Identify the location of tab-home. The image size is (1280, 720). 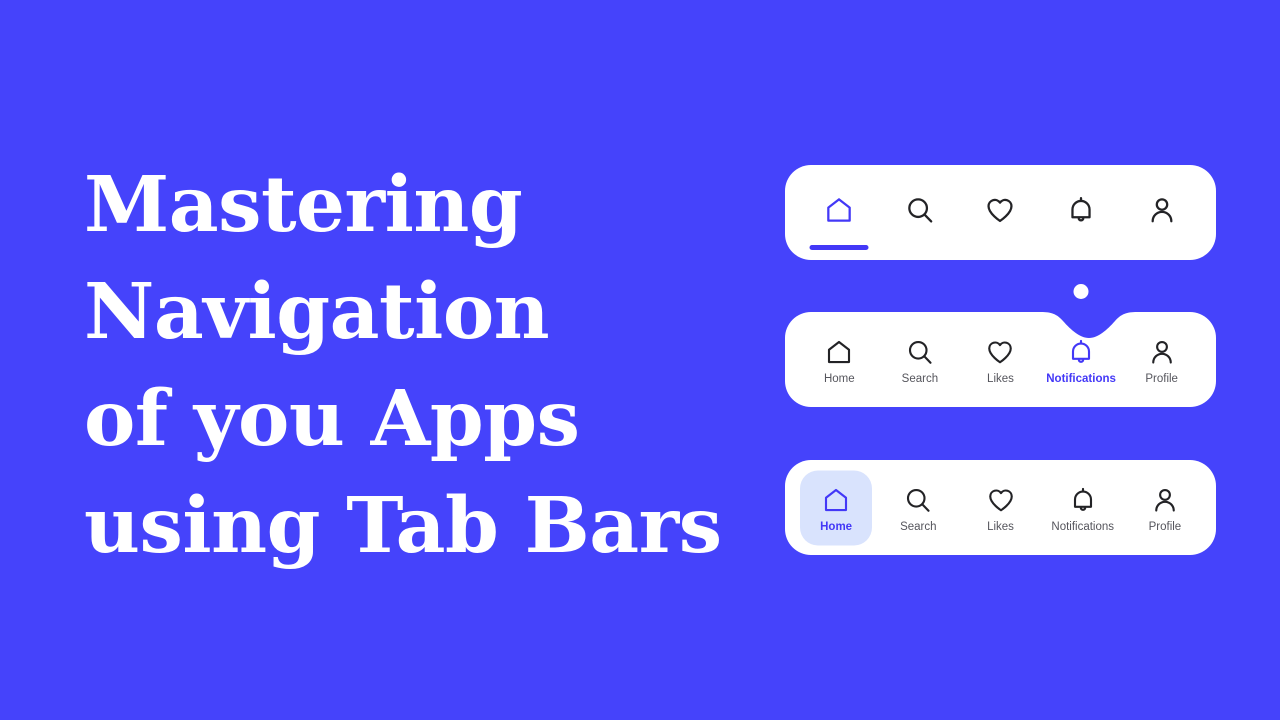
(839, 212).